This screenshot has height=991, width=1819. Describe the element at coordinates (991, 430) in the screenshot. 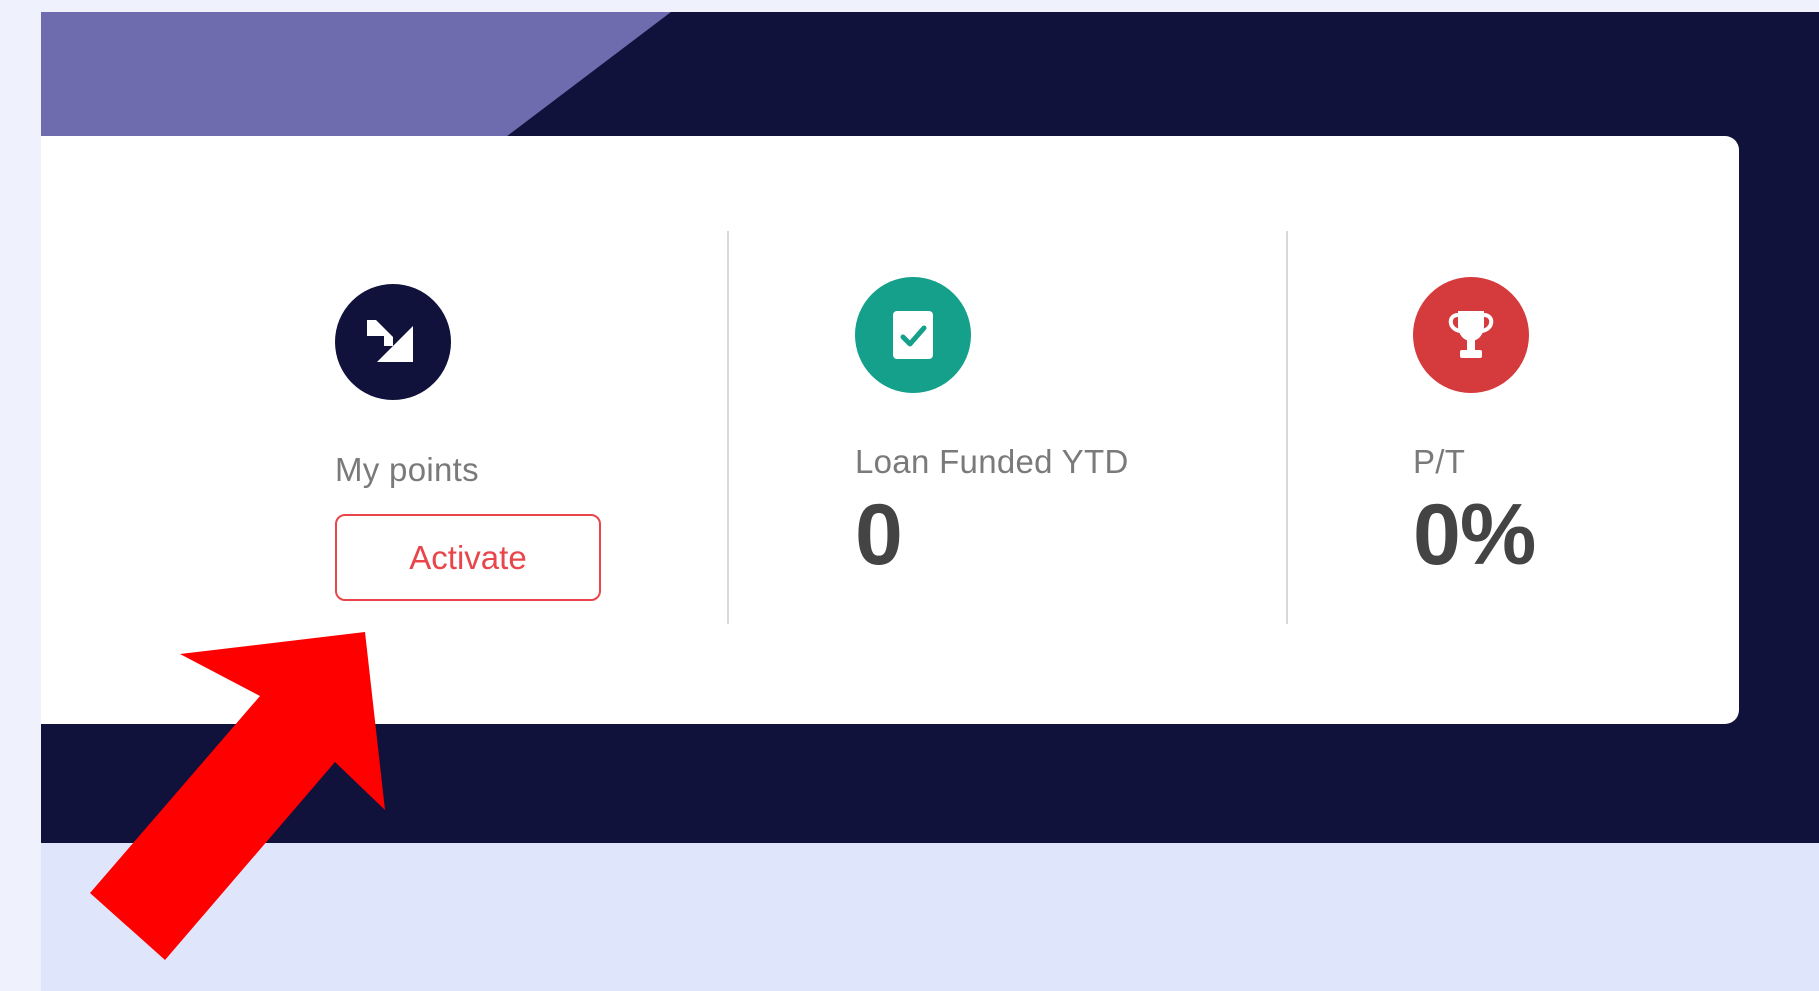

I see `loans-stat: Loan Funded YTD 0` at that location.